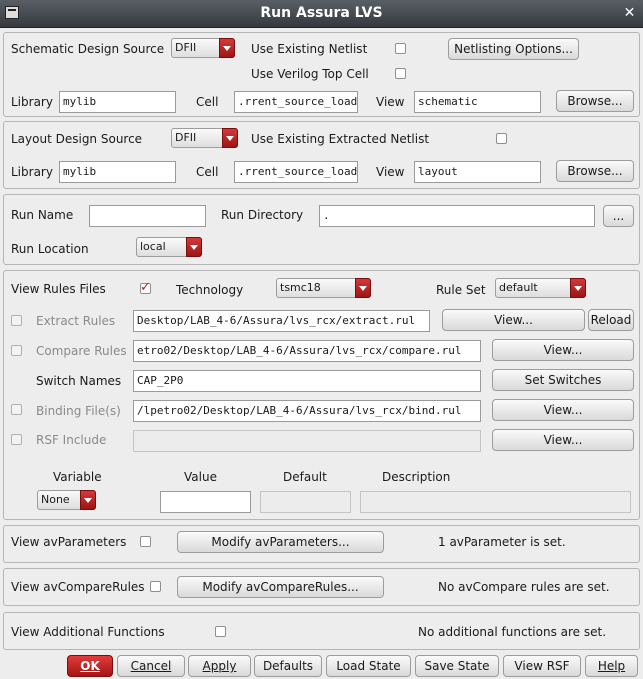 The height and width of the screenshot is (679, 643). I want to click on switch-names-field: CAP_2P0, so click(307, 381).